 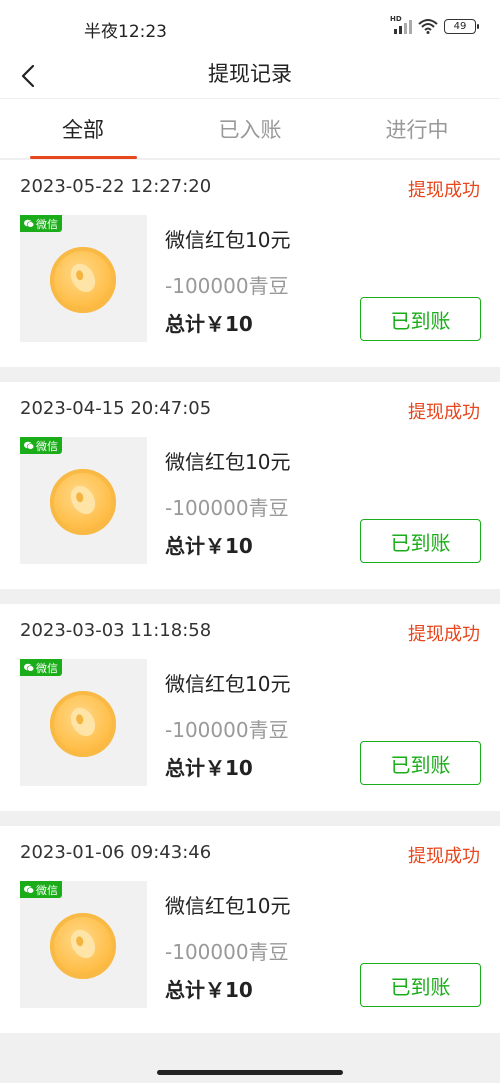 What do you see at coordinates (116, 852) in the screenshot?
I see `record-date: 2023-01-06 09:43:46` at bounding box center [116, 852].